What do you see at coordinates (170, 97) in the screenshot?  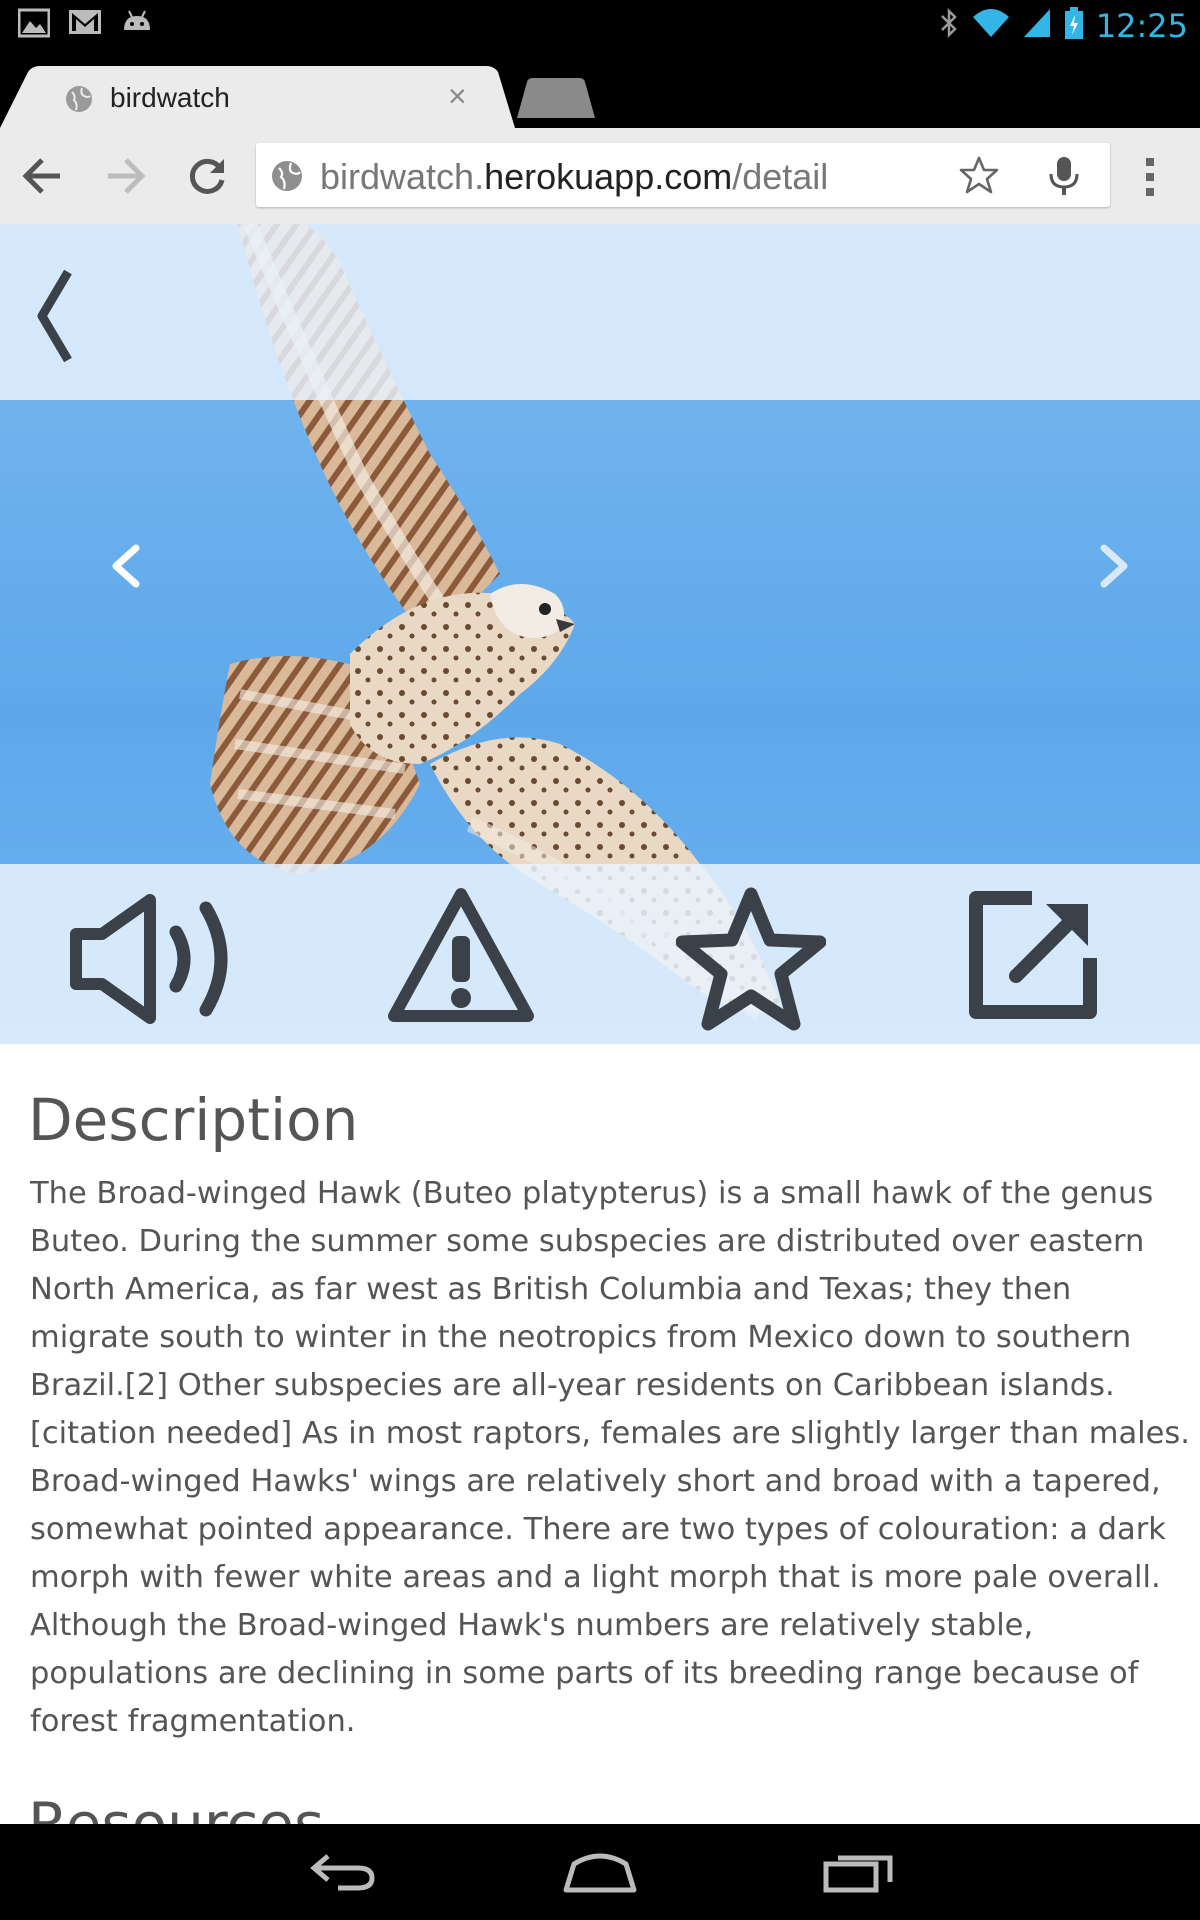 I see `tab-title: birdwatch` at bounding box center [170, 97].